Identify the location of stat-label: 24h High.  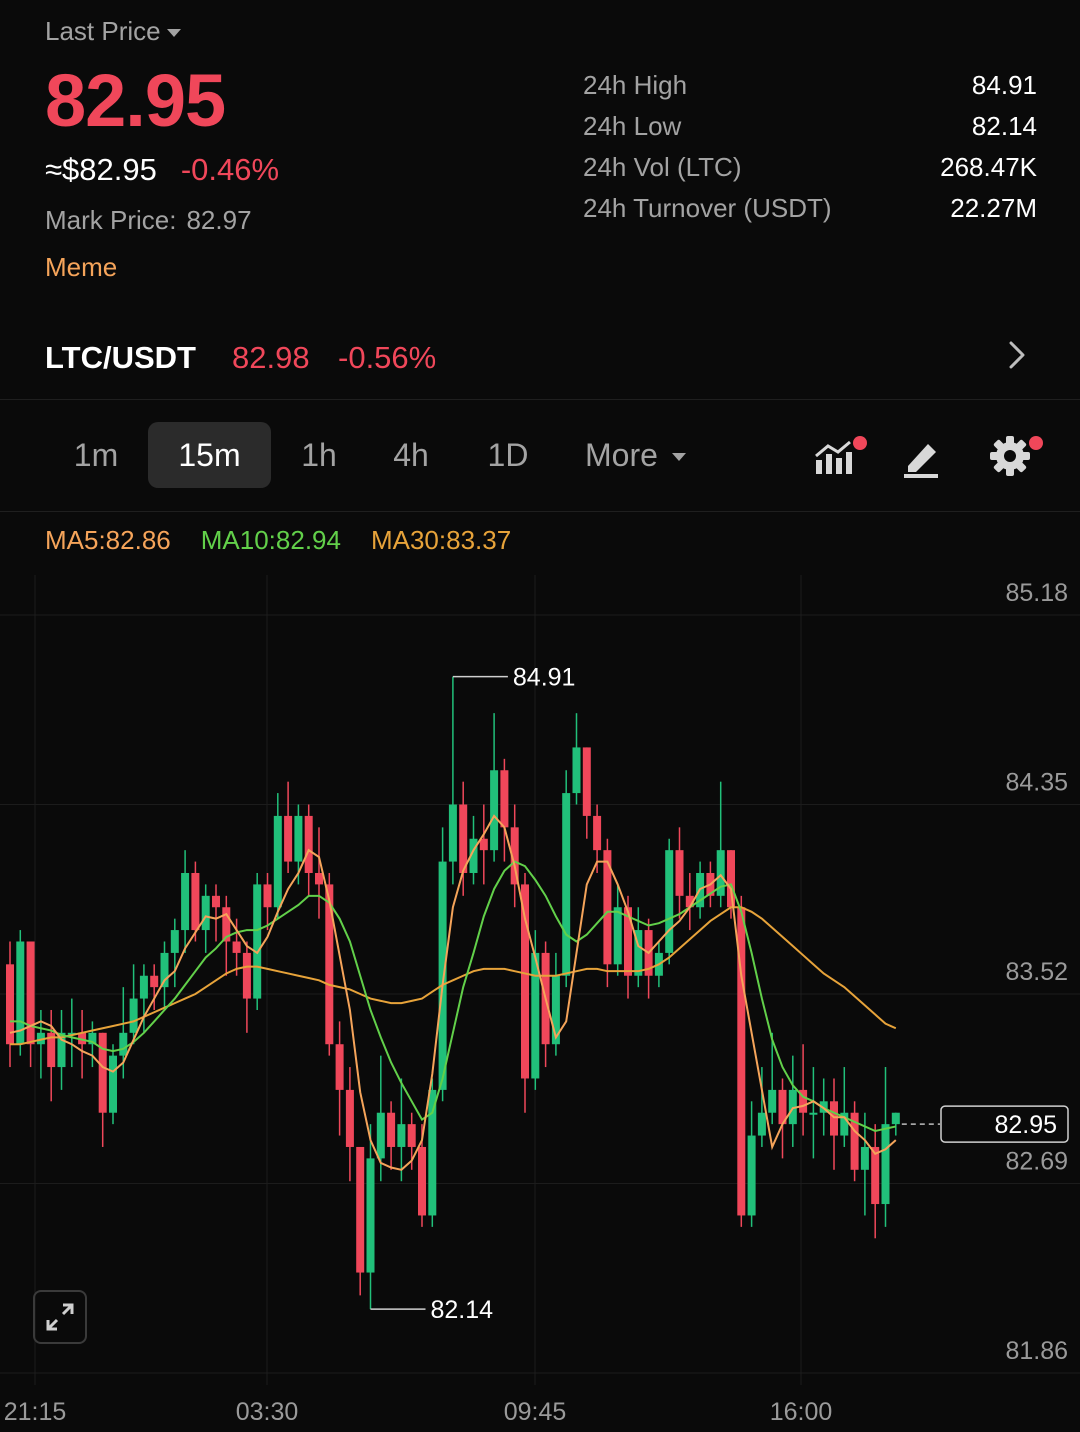
(635, 85).